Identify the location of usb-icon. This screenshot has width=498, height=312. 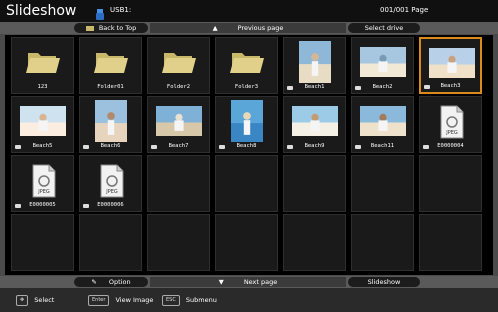
(100, 12).